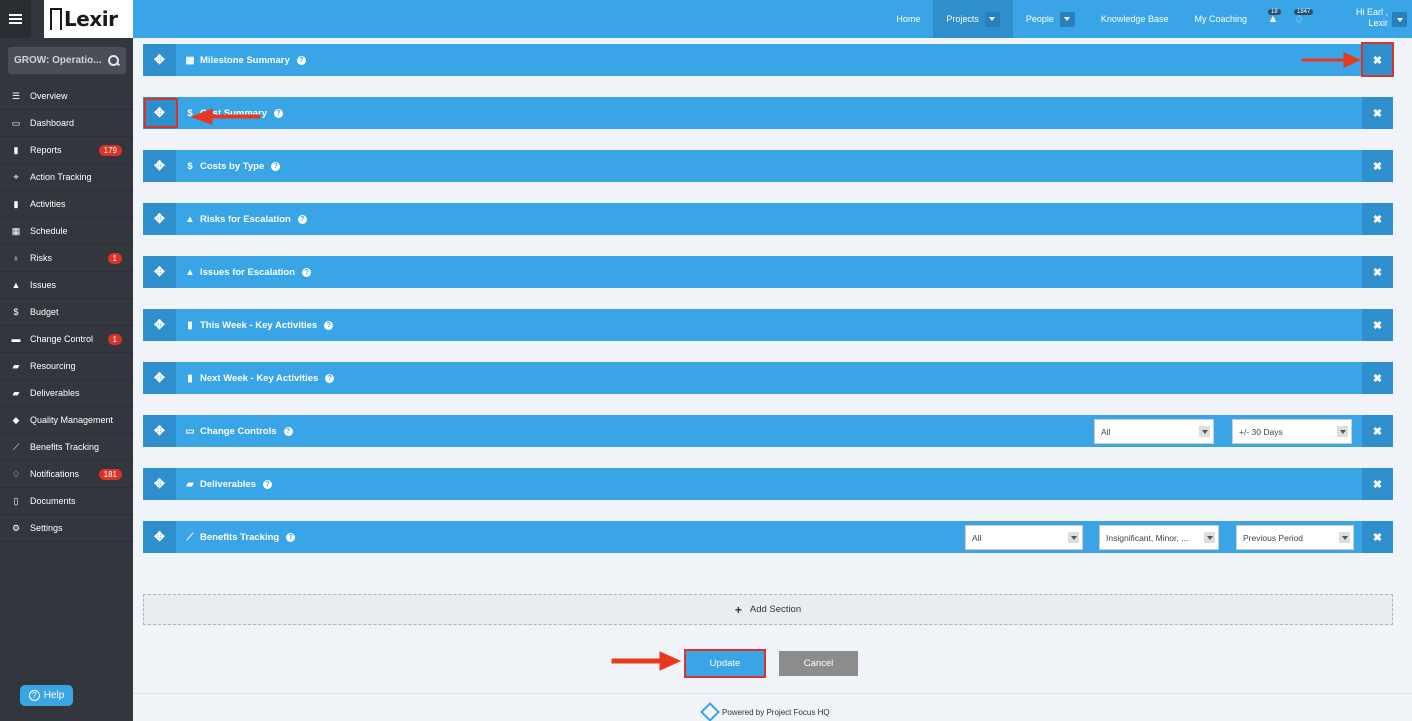  What do you see at coordinates (72, 420) in the screenshot?
I see `sidebar-item-label: Quality Management` at bounding box center [72, 420].